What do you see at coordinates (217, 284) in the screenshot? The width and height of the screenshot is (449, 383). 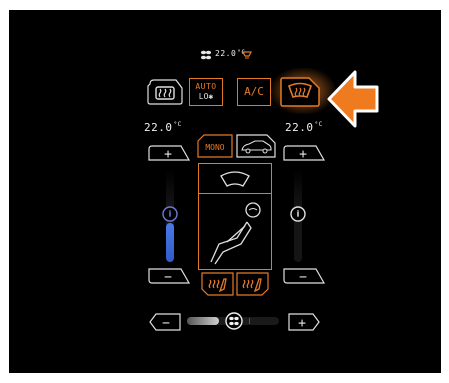 I see `seat-heat-left-button` at bounding box center [217, 284].